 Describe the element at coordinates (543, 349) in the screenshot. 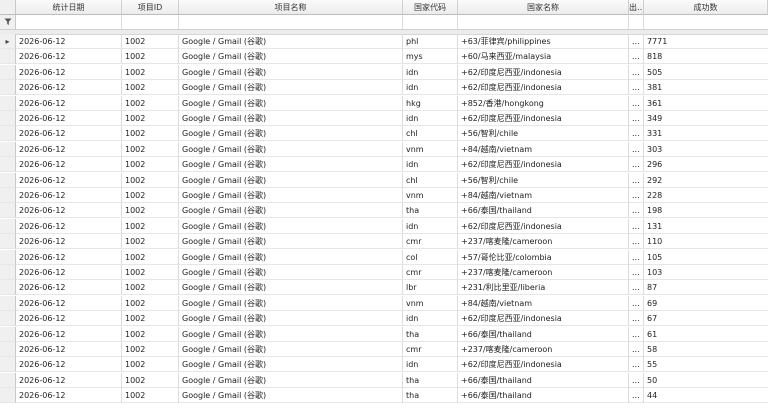

I see `cell-country-name: +237/喀麦隆/cameroon` at that location.